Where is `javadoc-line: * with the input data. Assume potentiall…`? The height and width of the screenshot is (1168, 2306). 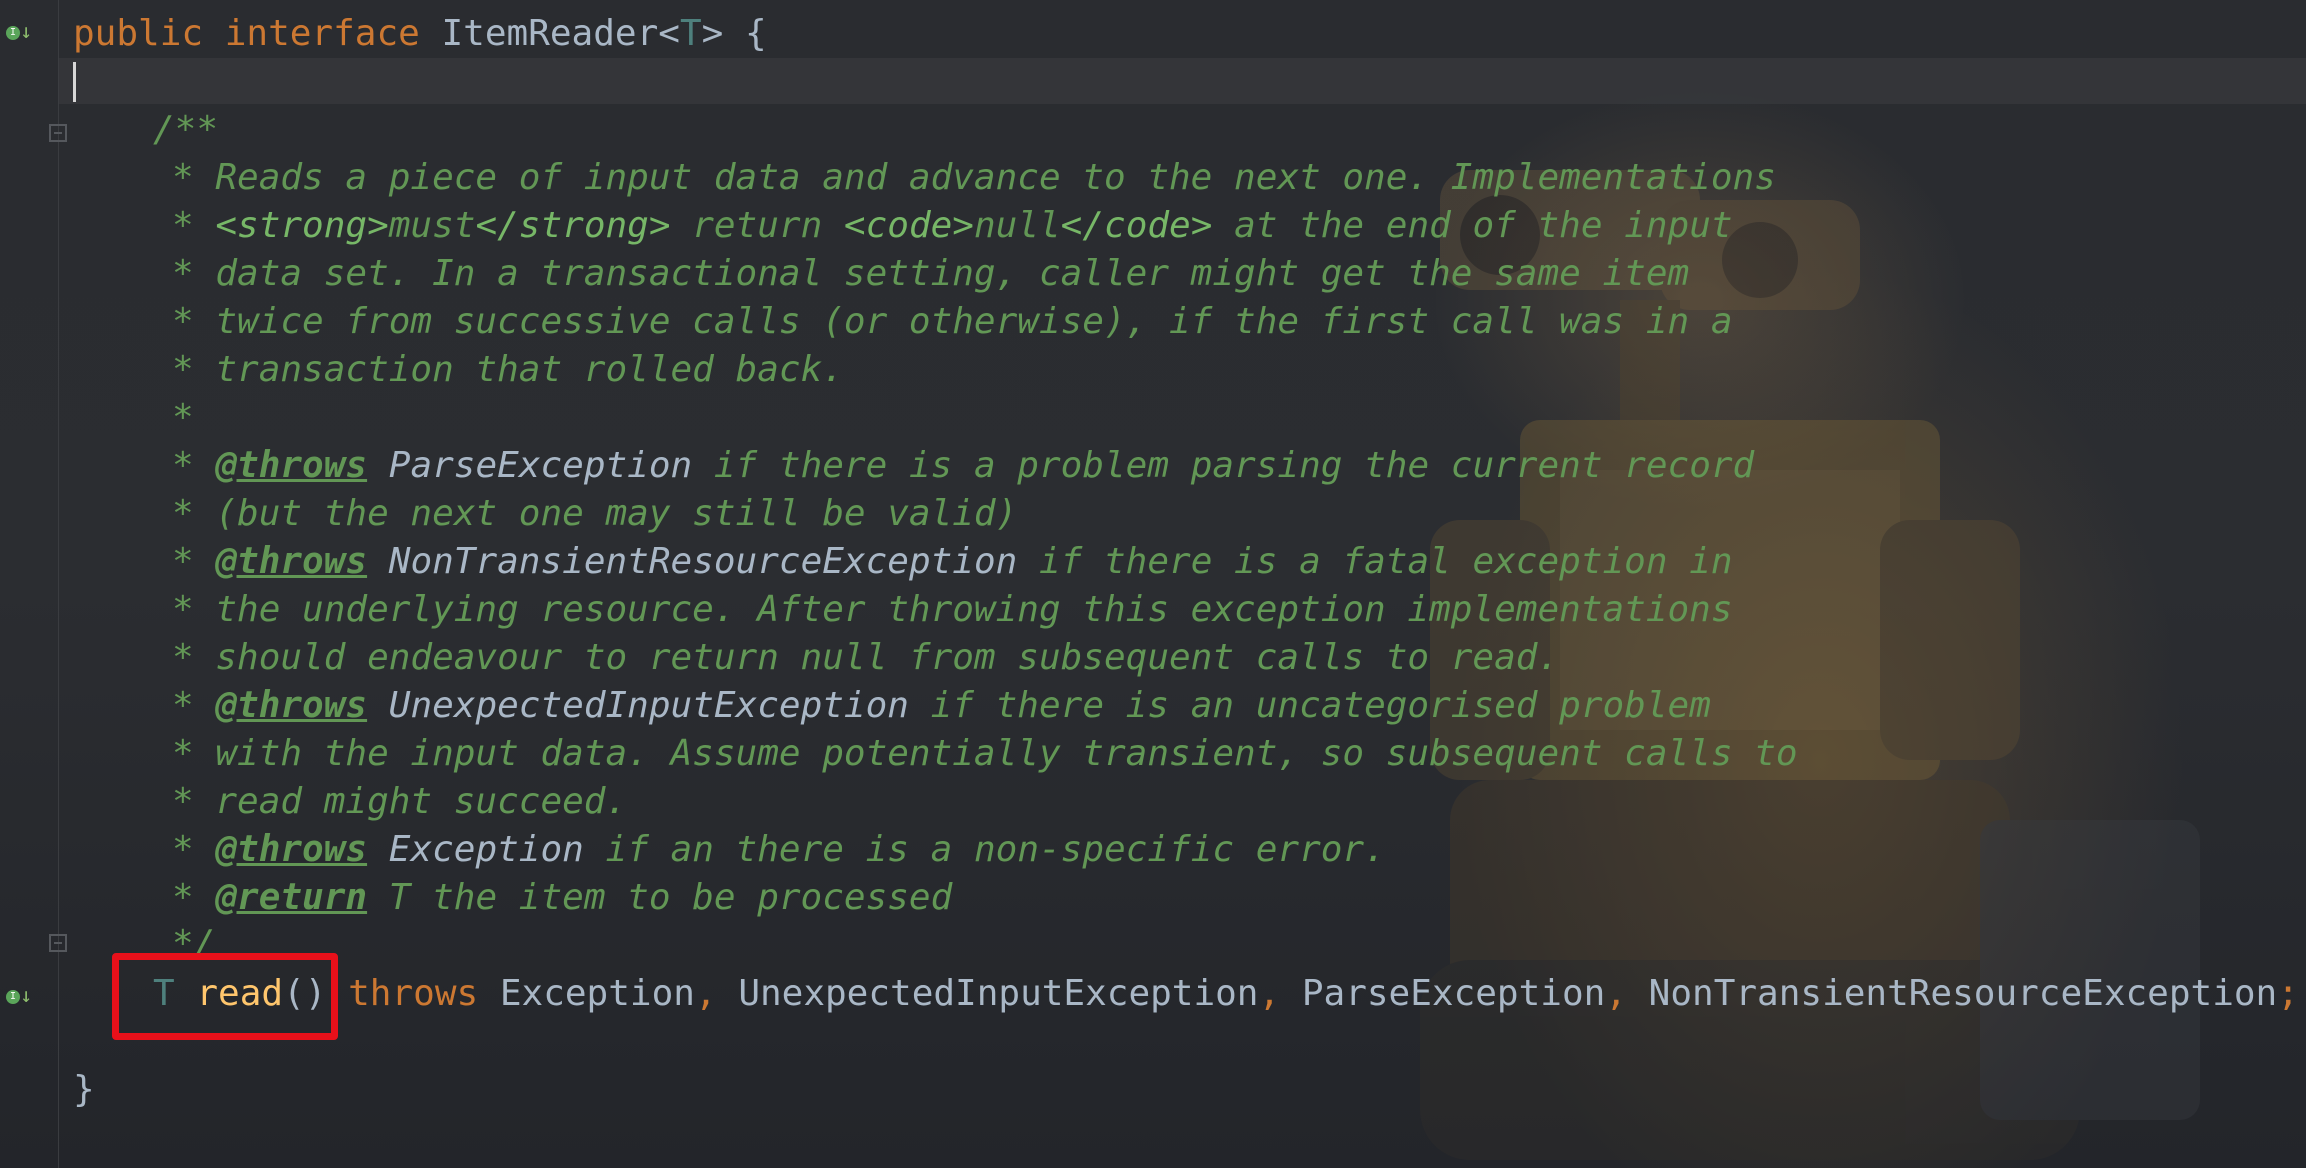 javadoc-line: * with the input data. Assume potentiall… is located at coordinates (985, 753).